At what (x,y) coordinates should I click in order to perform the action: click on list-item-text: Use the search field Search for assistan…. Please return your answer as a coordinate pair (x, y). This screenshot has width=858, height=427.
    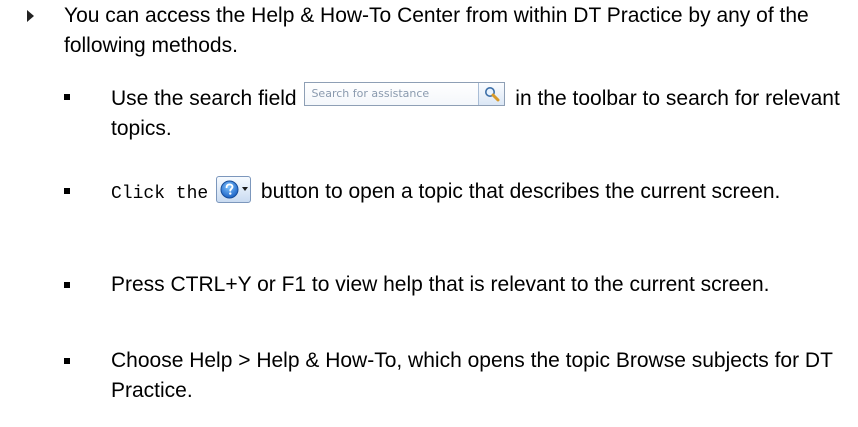
    Looking at the image, I should click on (476, 113).